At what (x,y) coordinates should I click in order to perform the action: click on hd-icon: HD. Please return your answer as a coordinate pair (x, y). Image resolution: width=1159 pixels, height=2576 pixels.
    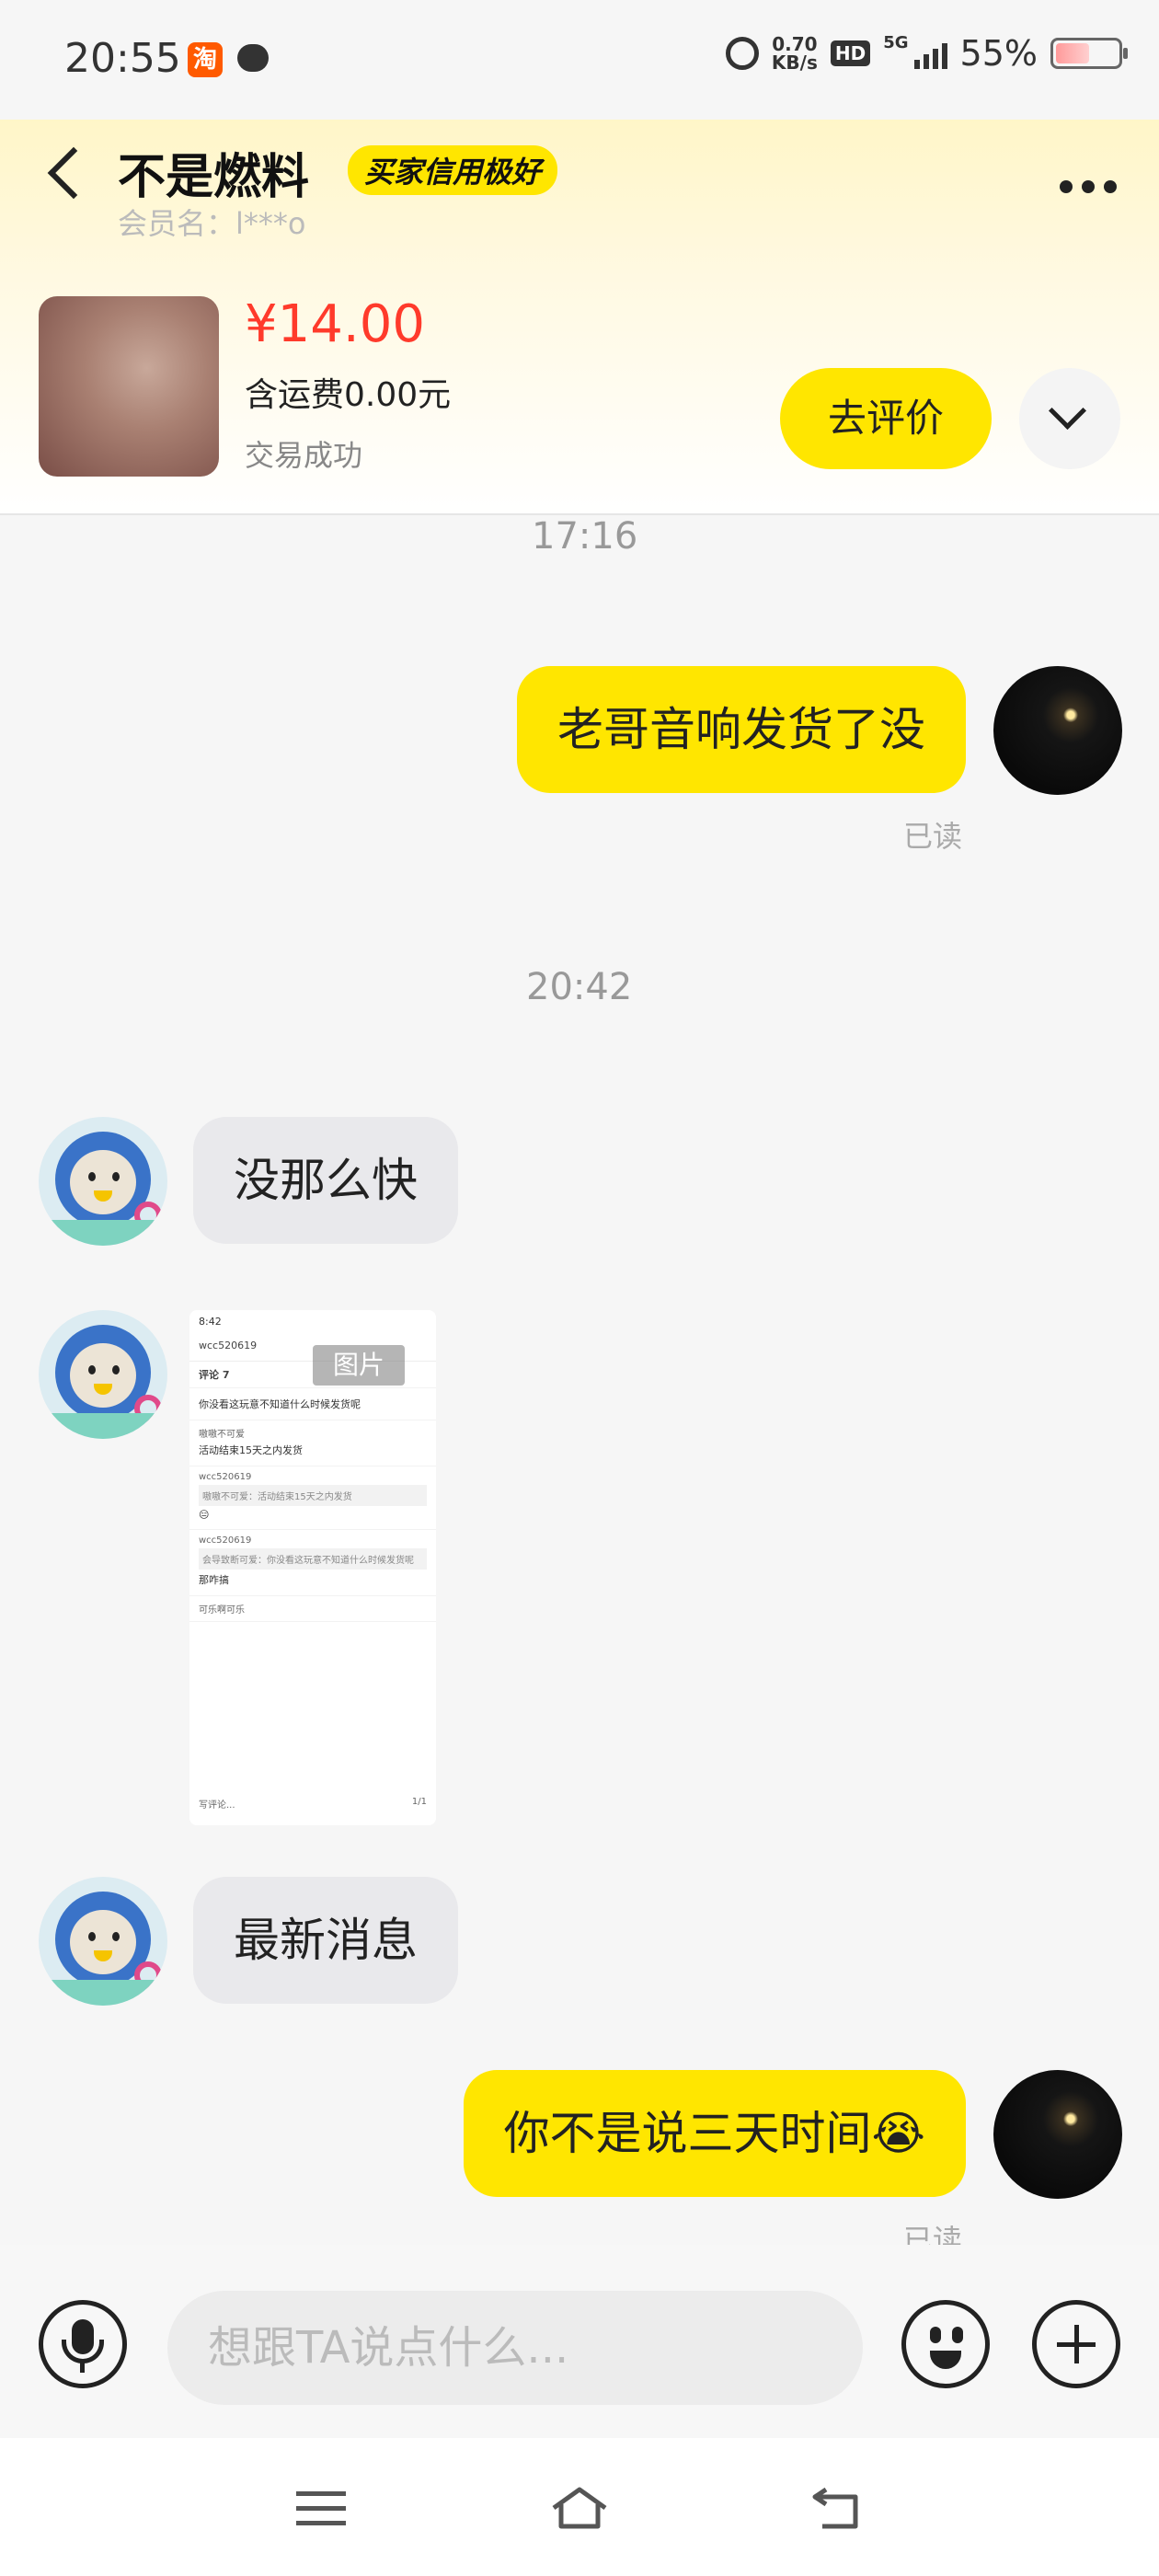
    Looking at the image, I should click on (850, 53).